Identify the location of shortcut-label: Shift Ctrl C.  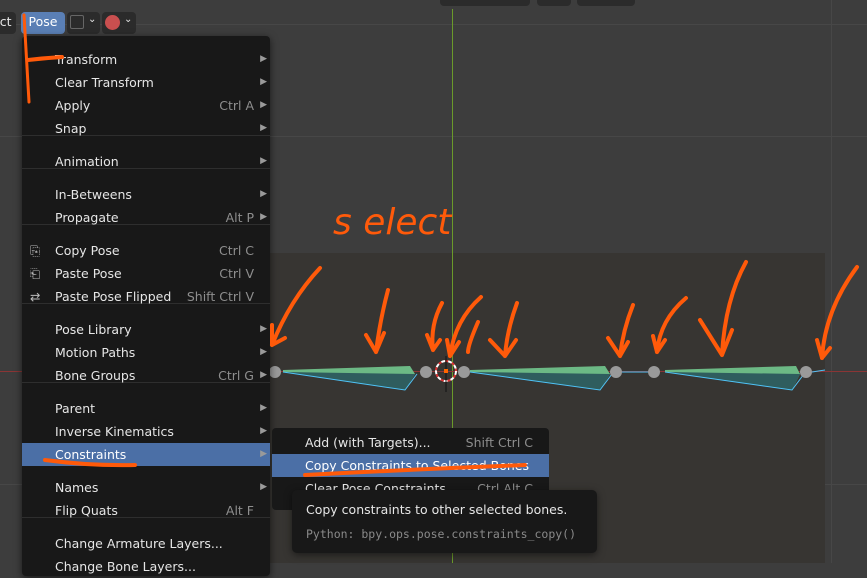
(499, 442).